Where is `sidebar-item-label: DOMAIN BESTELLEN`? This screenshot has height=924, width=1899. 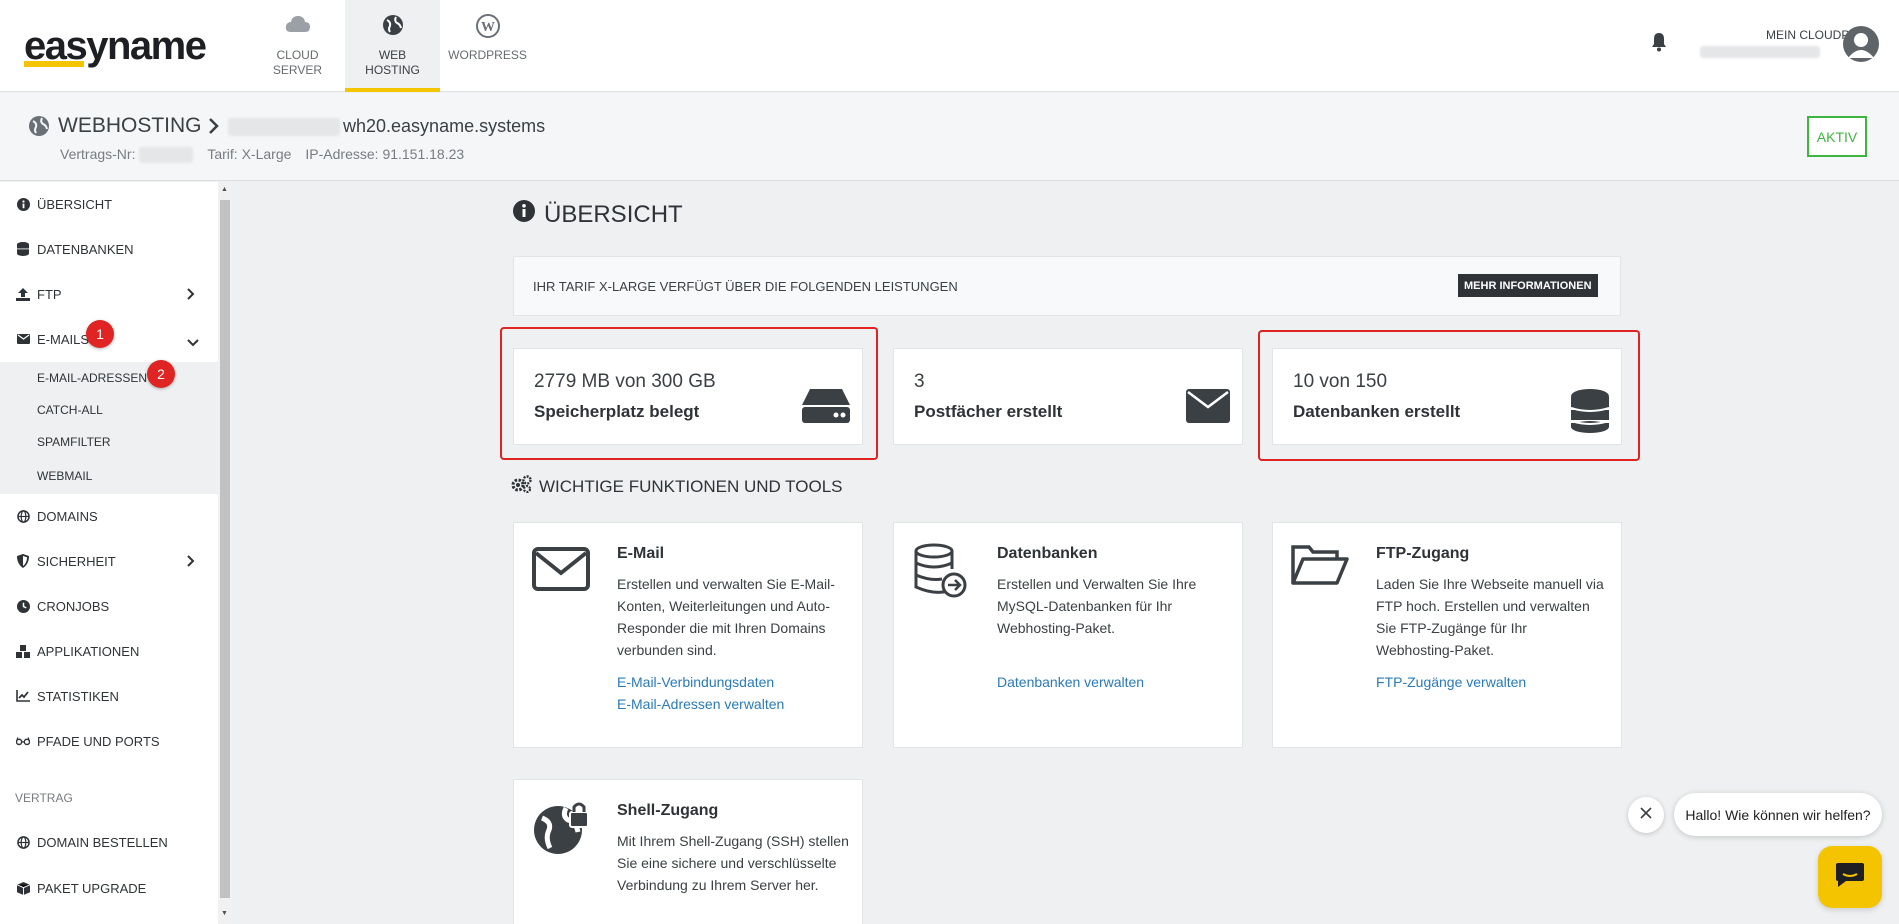
sidebar-item-label: DOMAIN BESTELLEN is located at coordinates (102, 842).